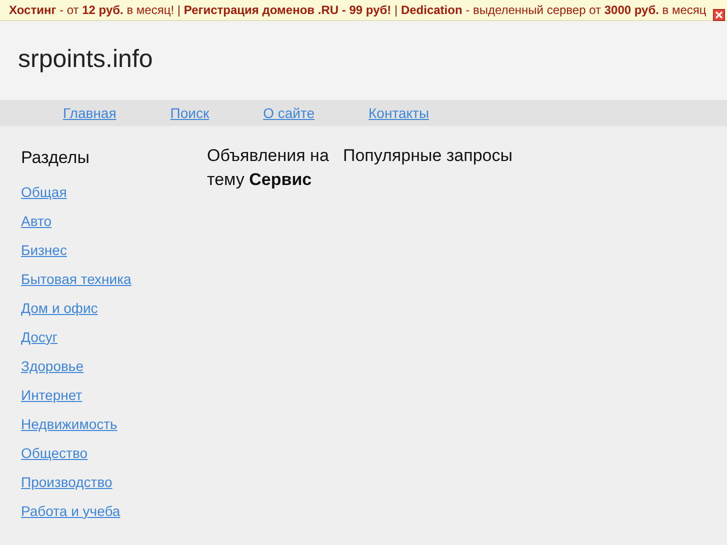 The height and width of the screenshot is (545, 727). Describe the element at coordinates (114, 401) in the screenshot. I see `category-link: Интернет` at that location.